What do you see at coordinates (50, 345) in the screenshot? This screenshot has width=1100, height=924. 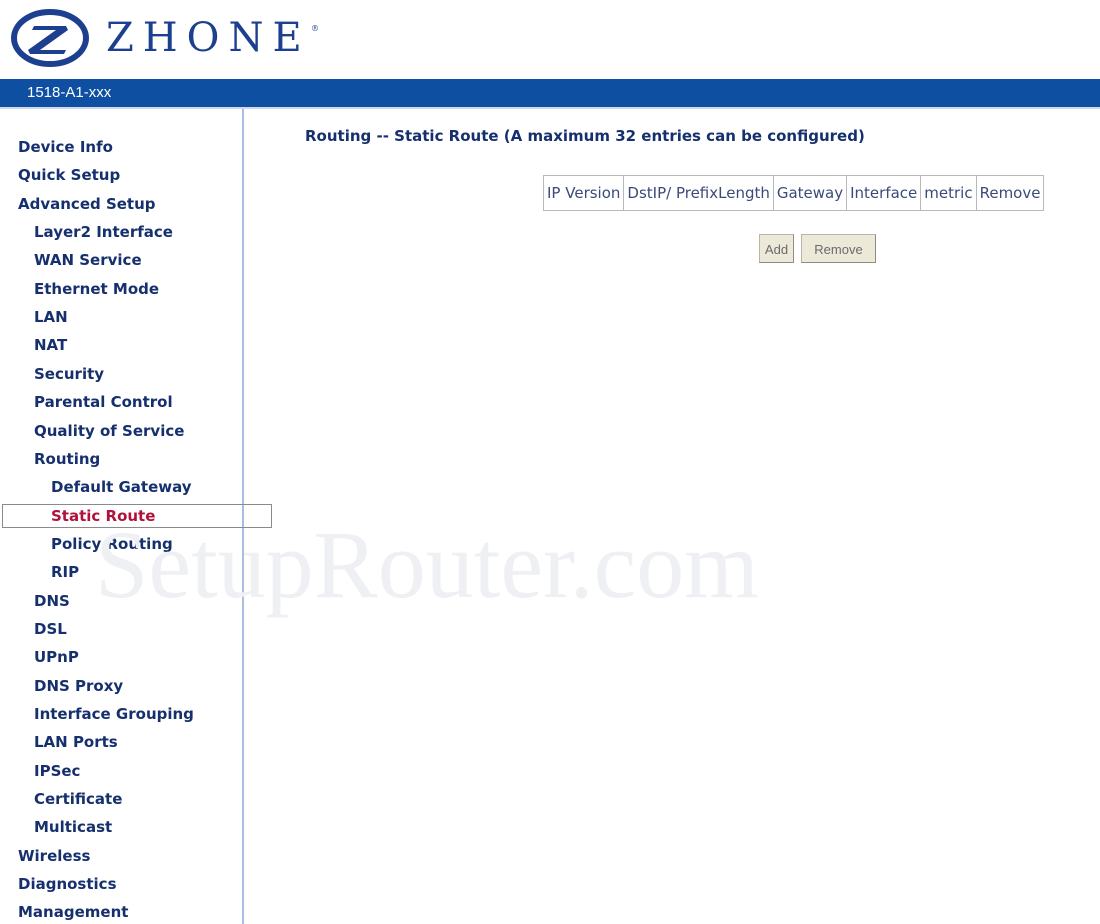 I see `sidebar-item-nat: NAT` at bounding box center [50, 345].